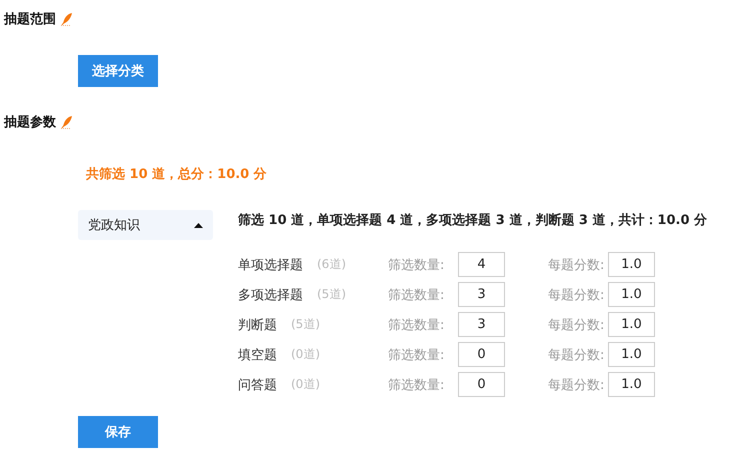 Image resolution: width=730 pixels, height=467 pixels. What do you see at coordinates (331, 264) in the screenshot?
I see `available-count: (6道)` at bounding box center [331, 264].